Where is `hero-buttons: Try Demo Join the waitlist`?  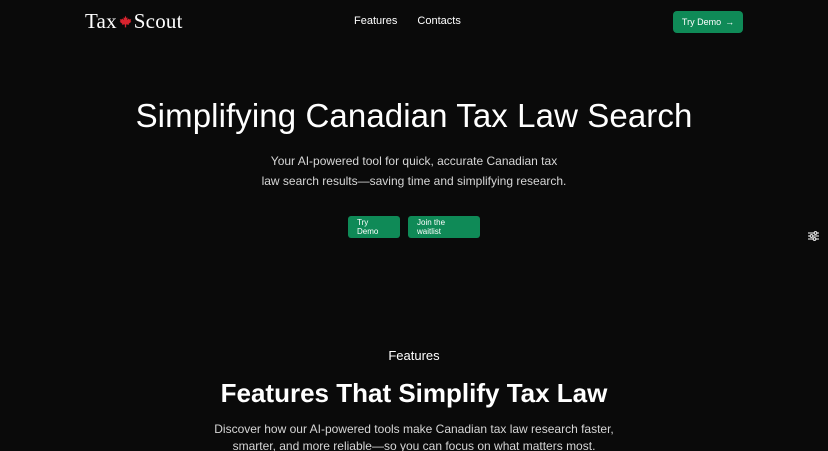 hero-buttons: Try Demo Join the waitlist is located at coordinates (414, 227).